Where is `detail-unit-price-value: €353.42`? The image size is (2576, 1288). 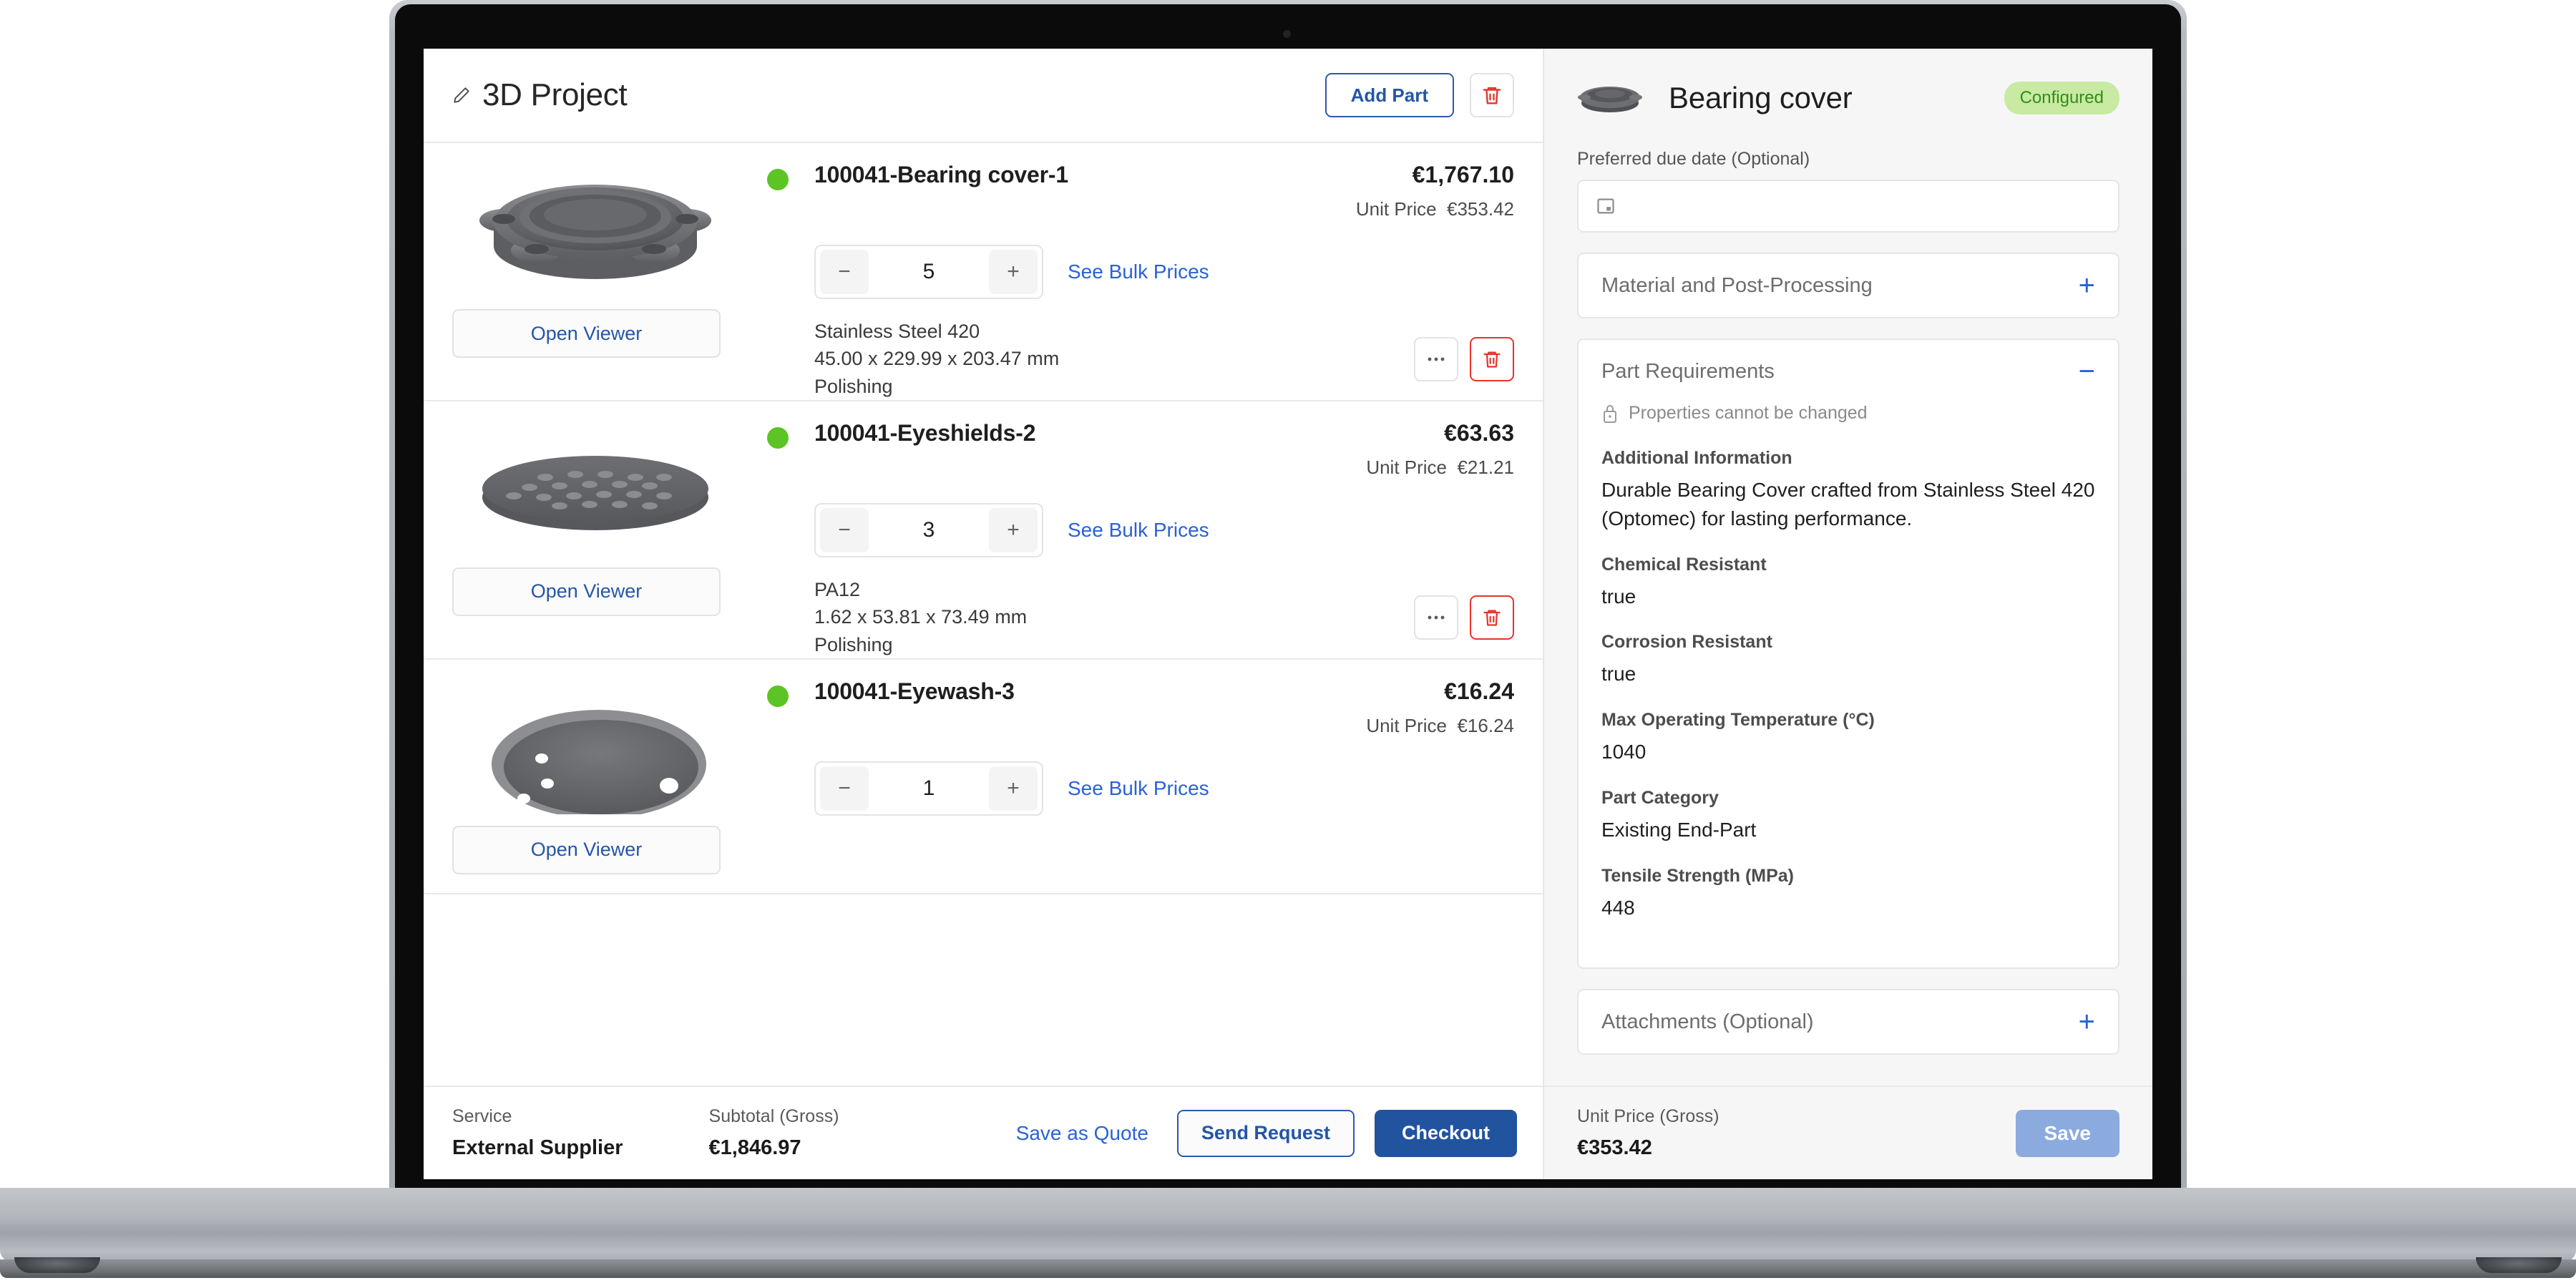 detail-unit-price-value: €353.42 is located at coordinates (1614, 1147).